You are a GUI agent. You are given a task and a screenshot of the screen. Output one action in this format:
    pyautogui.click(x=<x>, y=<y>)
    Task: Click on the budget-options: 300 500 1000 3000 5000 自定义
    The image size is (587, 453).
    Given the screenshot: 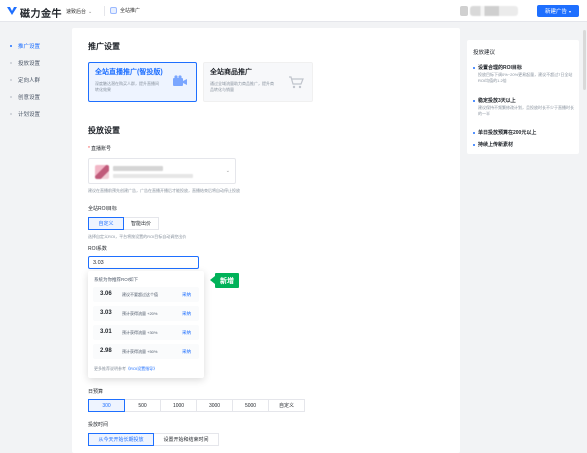 What is the action you would take?
    pyautogui.click(x=196, y=405)
    